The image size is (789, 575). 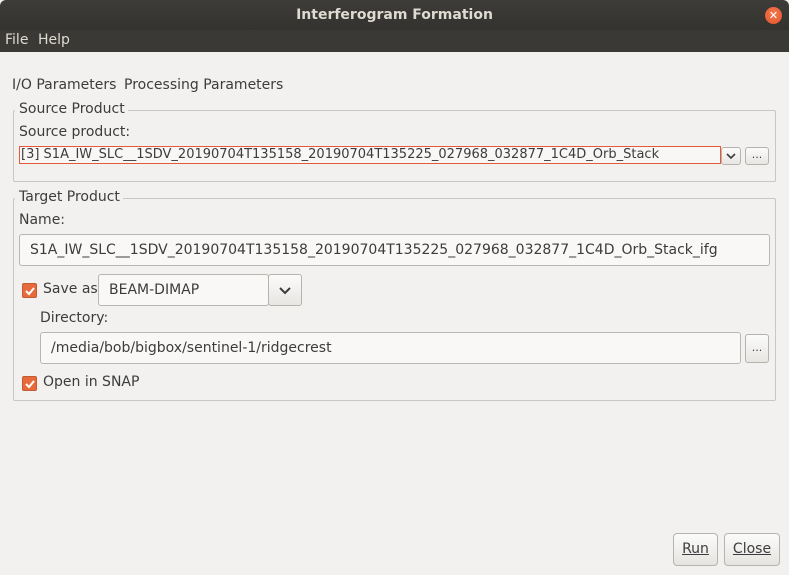 I want to click on save-as-label: Save as:, so click(x=73, y=289).